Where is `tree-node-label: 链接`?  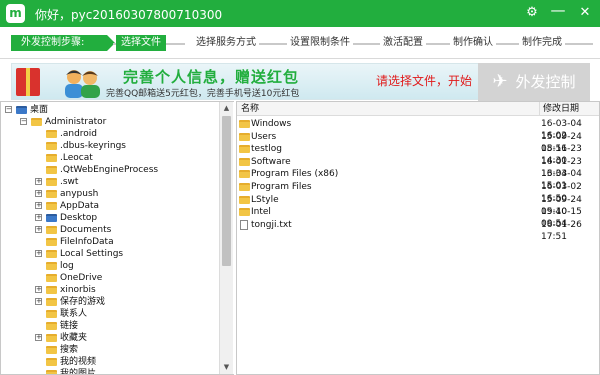 tree-node-label: 链接 is located at coordinates (69, 326).